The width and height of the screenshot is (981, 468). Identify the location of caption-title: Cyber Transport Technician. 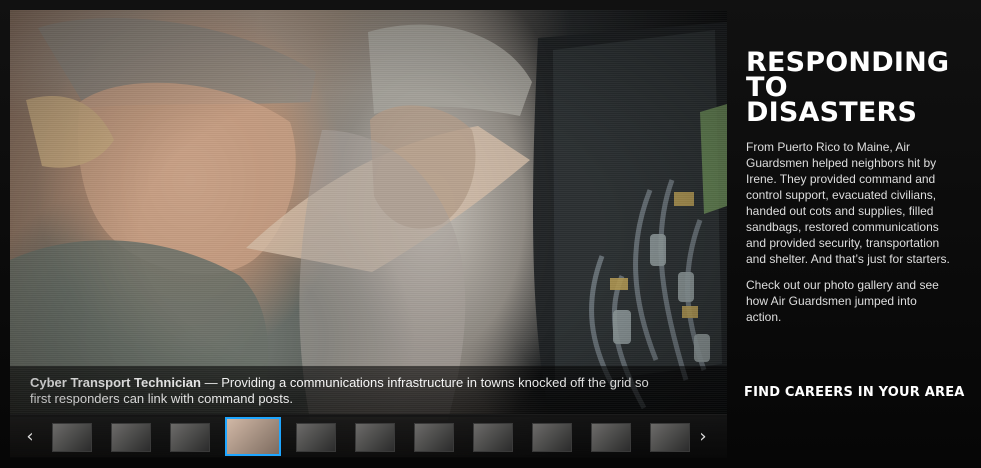
(115, 382).